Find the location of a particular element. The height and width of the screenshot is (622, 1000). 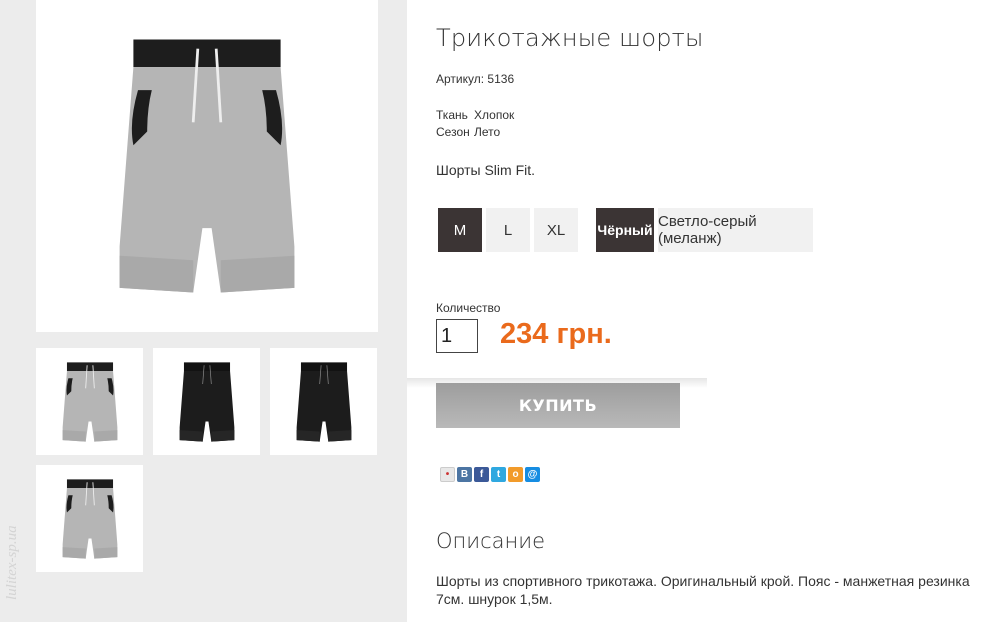

twitter-icon: t is located at coordinates (498, 474).